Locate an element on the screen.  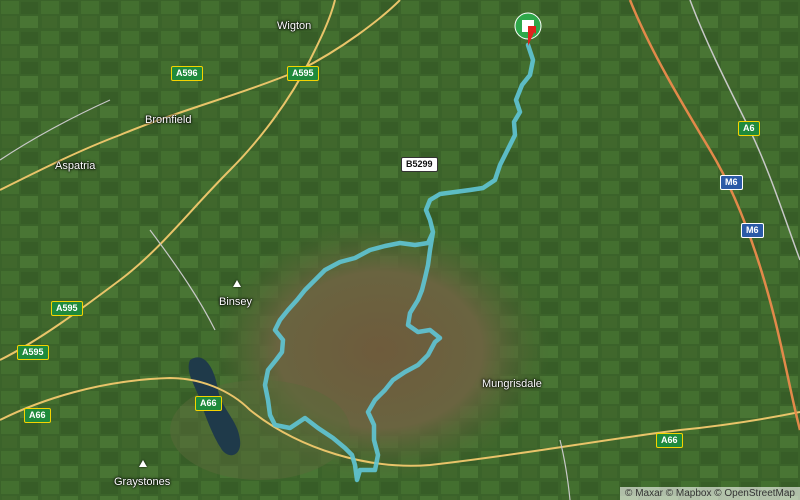
place-label-wigton: Wigton is located at coordinates (294, 26).